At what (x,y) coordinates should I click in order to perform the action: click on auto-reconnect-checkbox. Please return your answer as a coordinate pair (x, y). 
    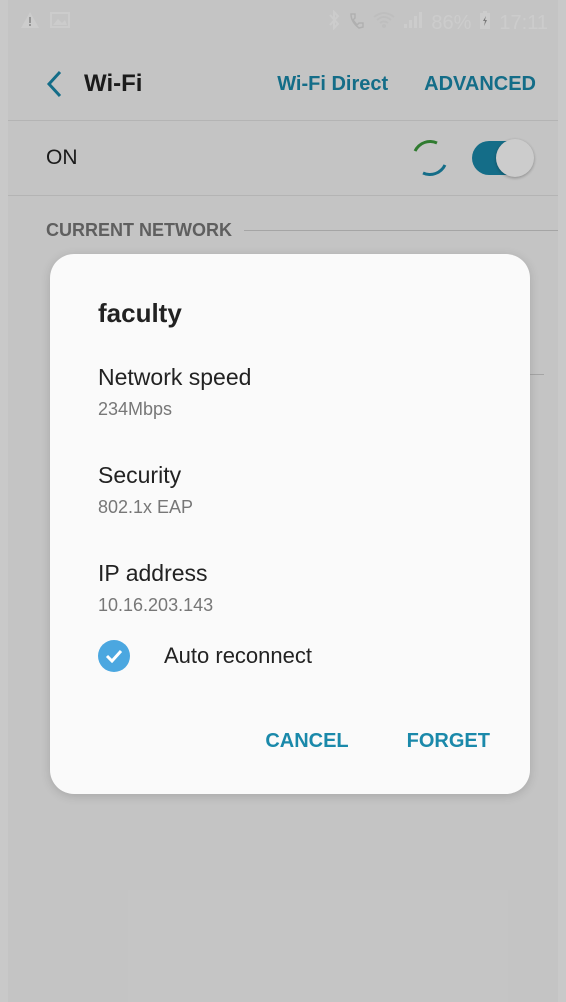
    Looking at the image, I should click on (114, 656).